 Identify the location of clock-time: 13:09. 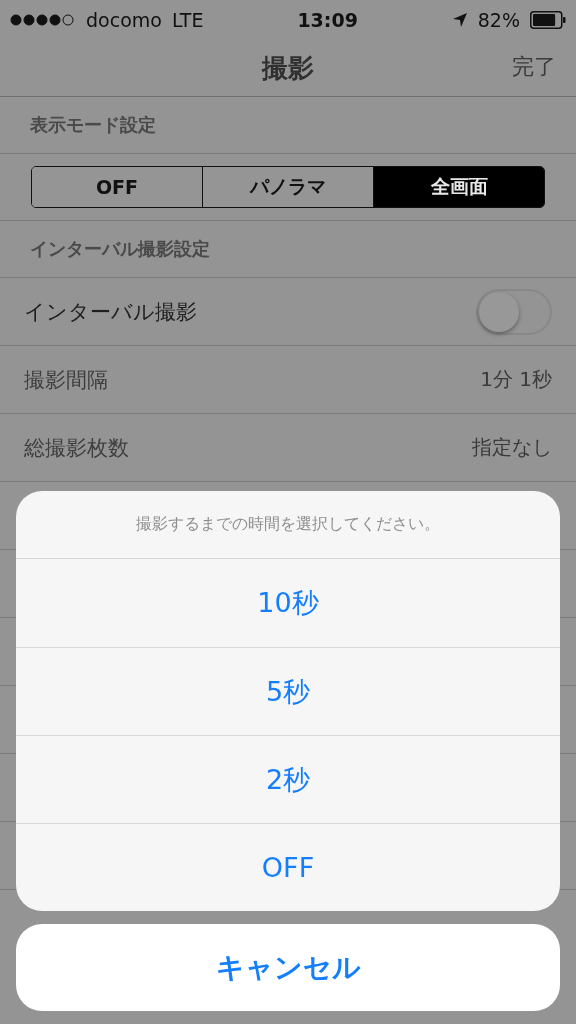
(327, 20).